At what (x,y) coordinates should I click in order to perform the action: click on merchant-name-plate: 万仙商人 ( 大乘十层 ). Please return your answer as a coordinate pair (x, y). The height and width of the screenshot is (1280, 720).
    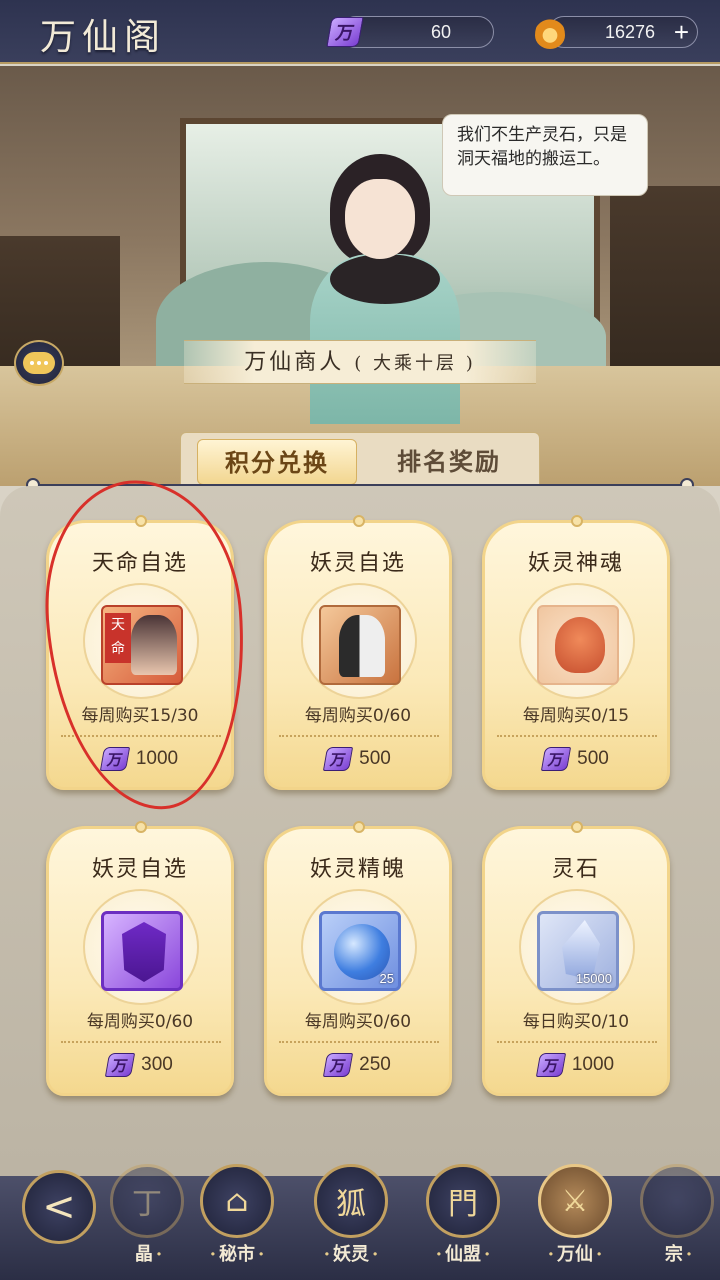
    Looking at the image, I should click on (360, 362).